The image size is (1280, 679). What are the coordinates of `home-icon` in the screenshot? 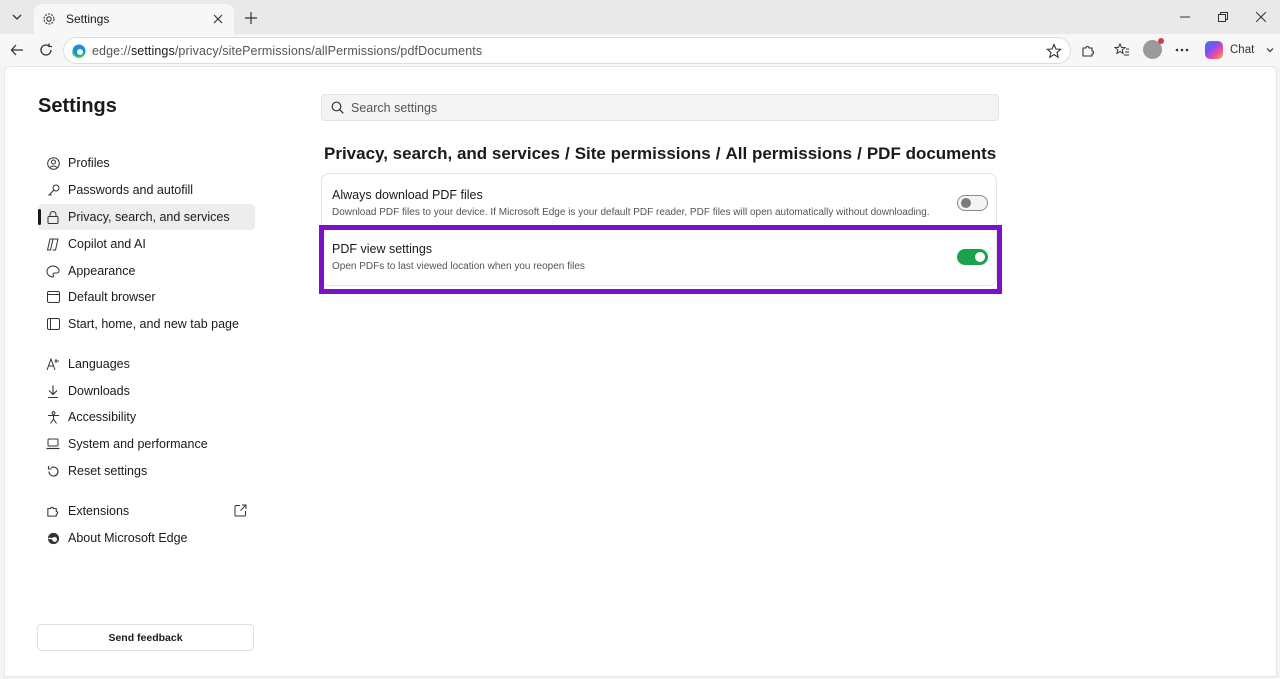 It's located at (53, 324).